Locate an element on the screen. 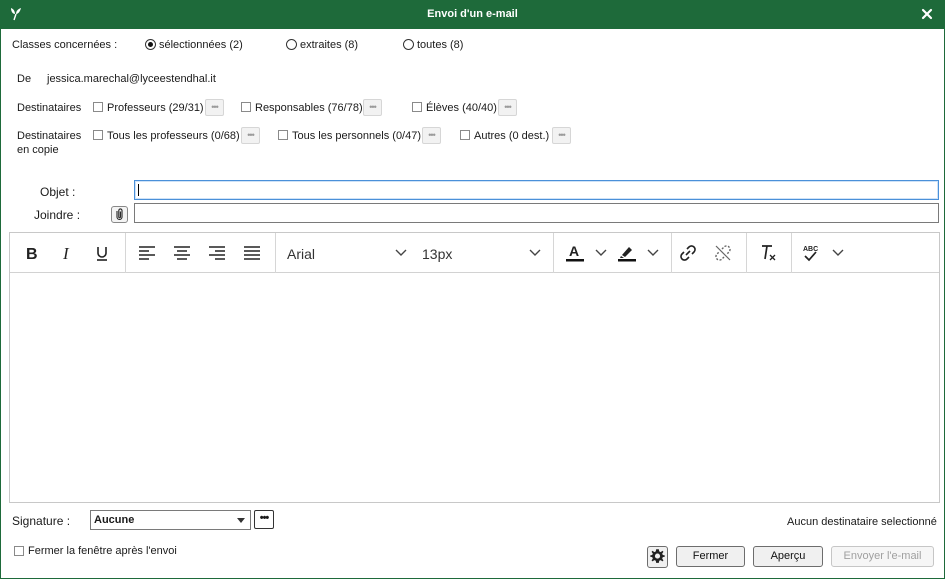 This screenshot has height=579, width=945. svg-text: I is located at coordinates (66, 253).